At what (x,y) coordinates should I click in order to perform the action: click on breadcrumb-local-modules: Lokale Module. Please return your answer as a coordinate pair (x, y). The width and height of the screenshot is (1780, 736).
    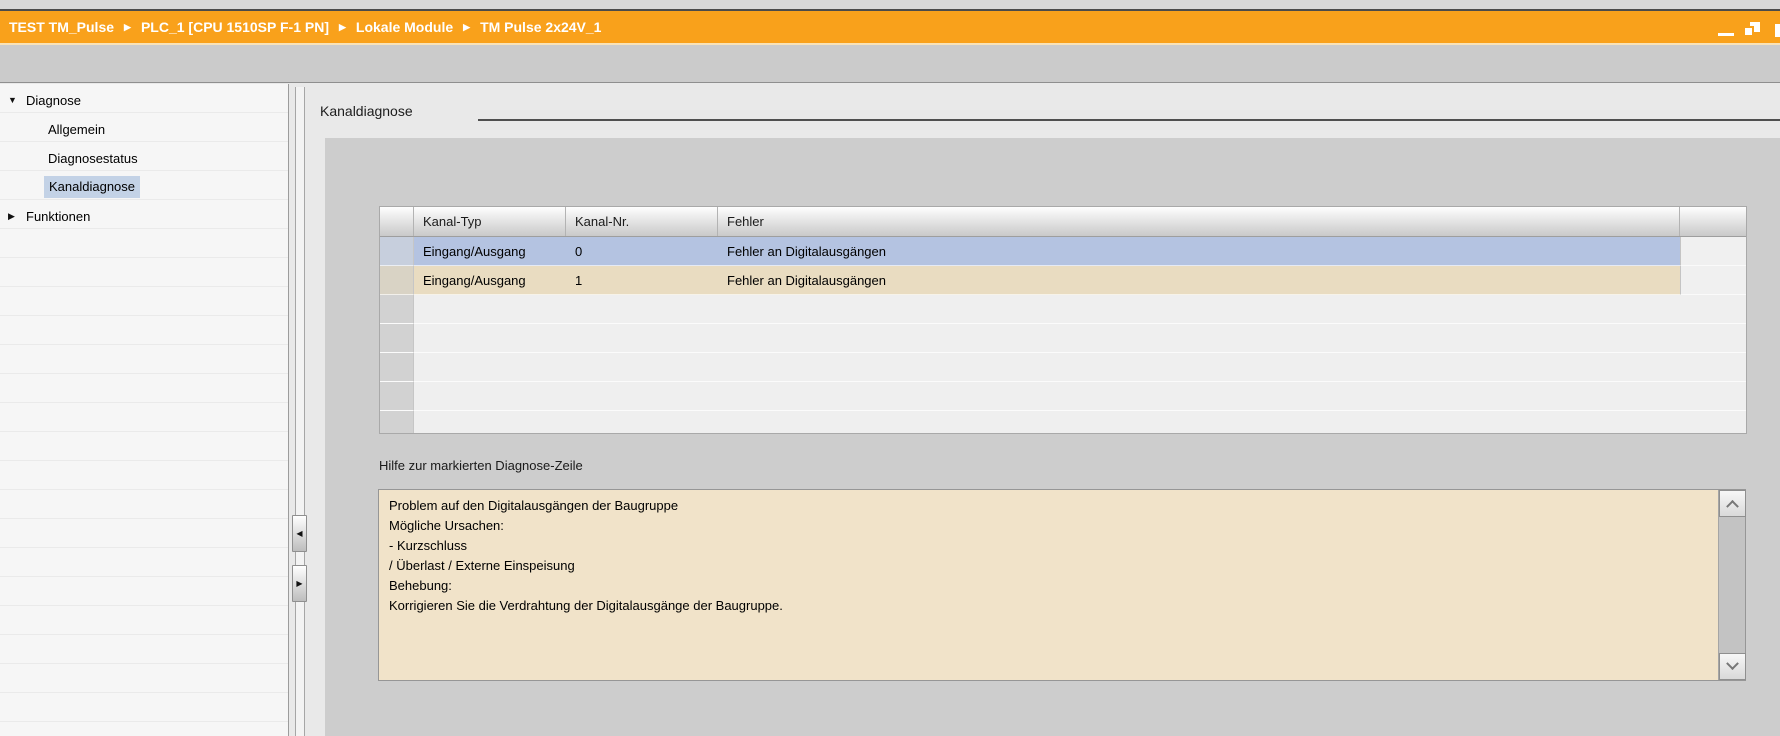
    Looking at the image, I should click on (404, 27).